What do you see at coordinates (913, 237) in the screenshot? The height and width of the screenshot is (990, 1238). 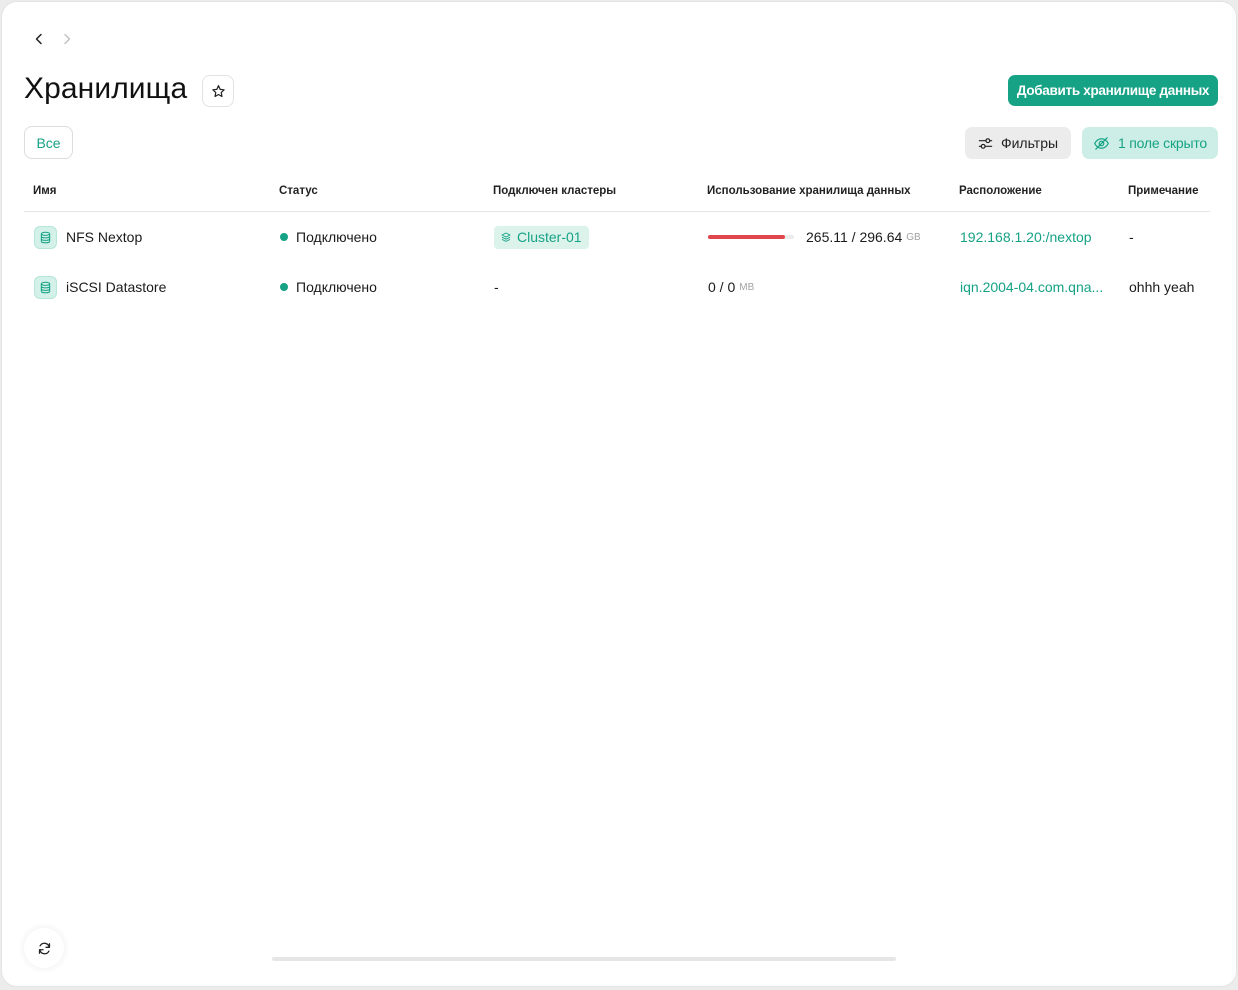 I see `usage-unit: GB` at bounding box center [913, 237].